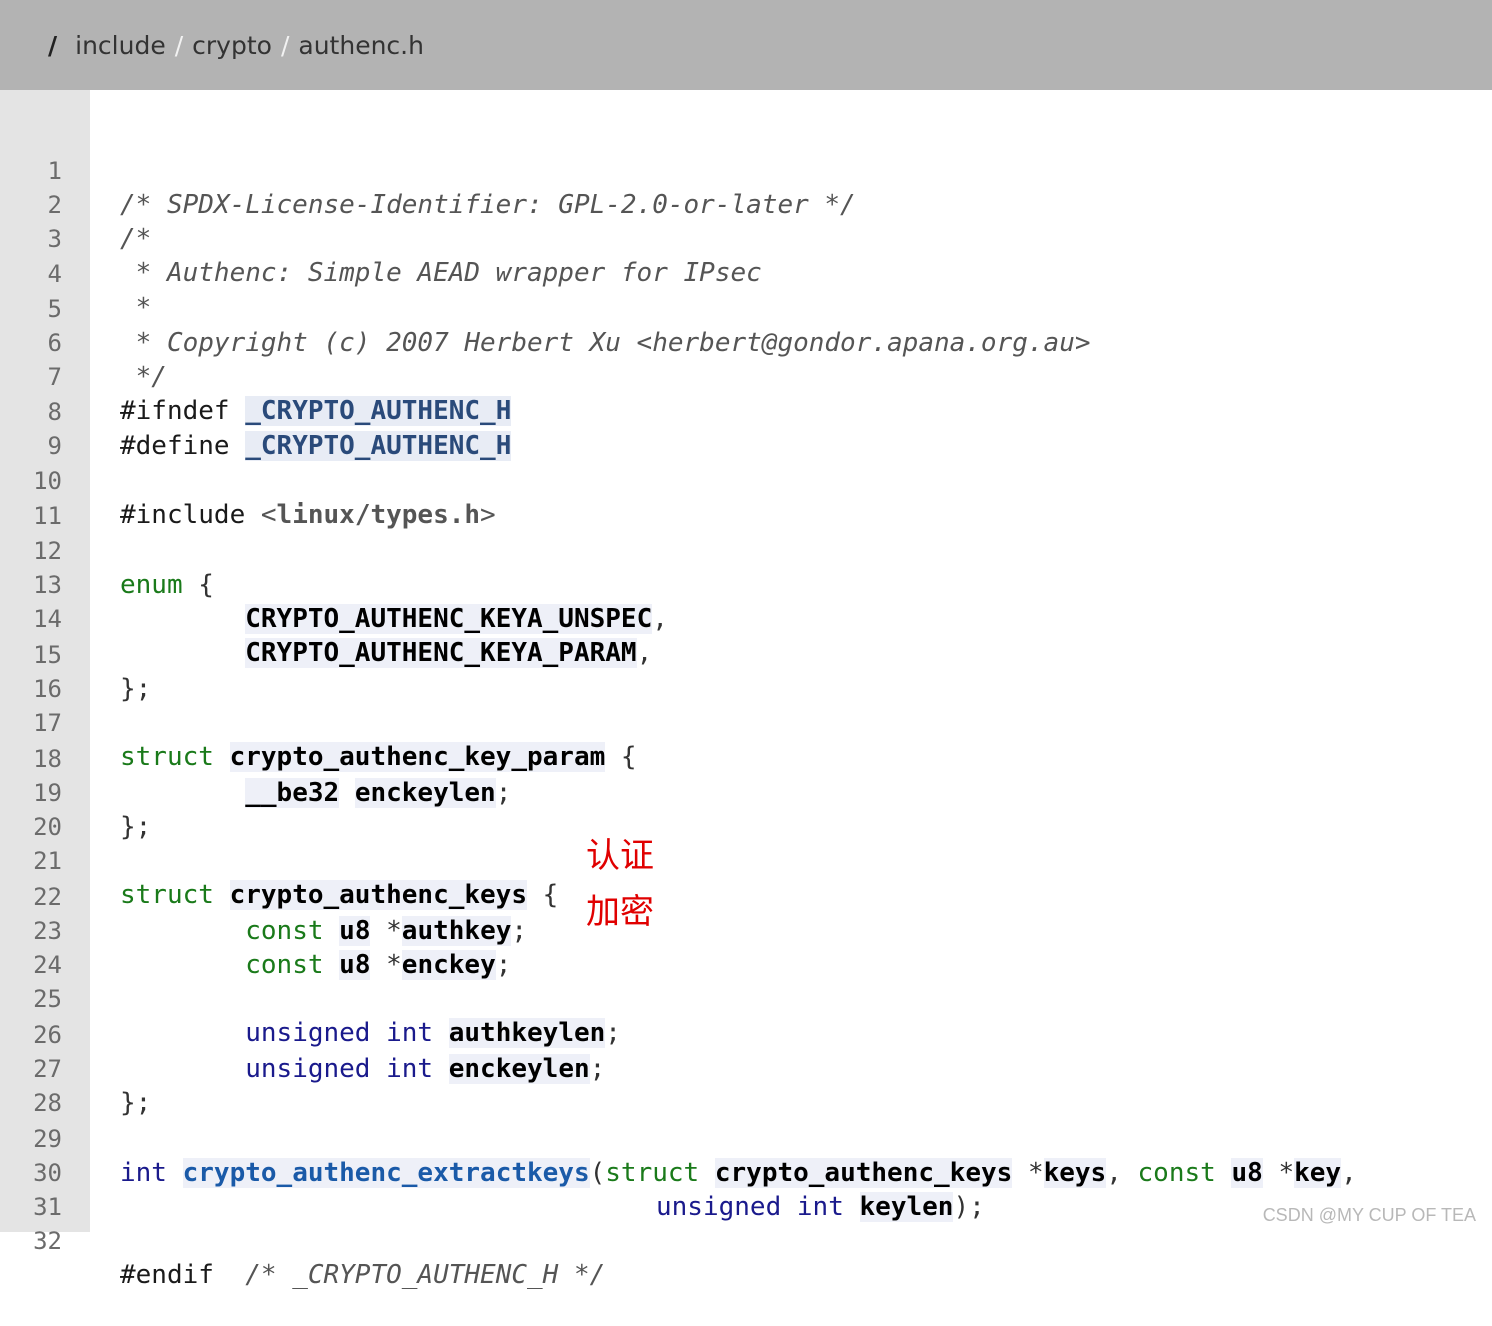 This screenshot has height=1326, width=1492. I want to click on code-line: 17 struct crypto_authenc_key_param {, so click(762, 722).